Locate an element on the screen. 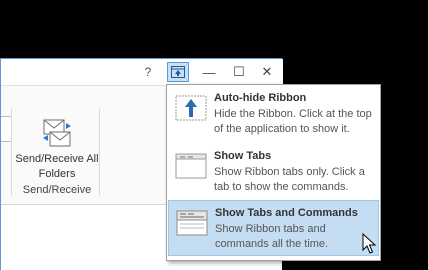  help-button: ? is located at coordinates (148, 72).